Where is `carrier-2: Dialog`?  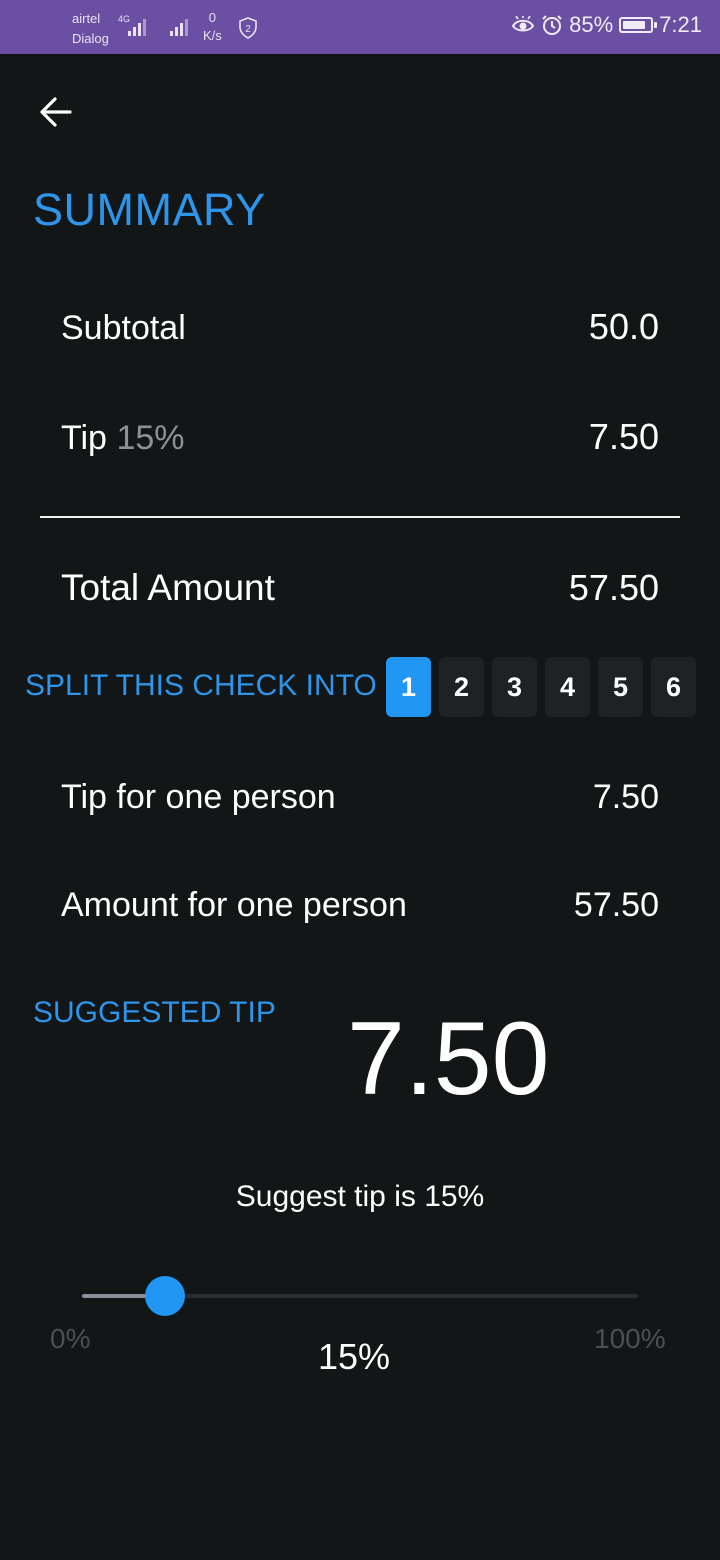 carrier-2: Dialog is located at coordinates (90, 38).